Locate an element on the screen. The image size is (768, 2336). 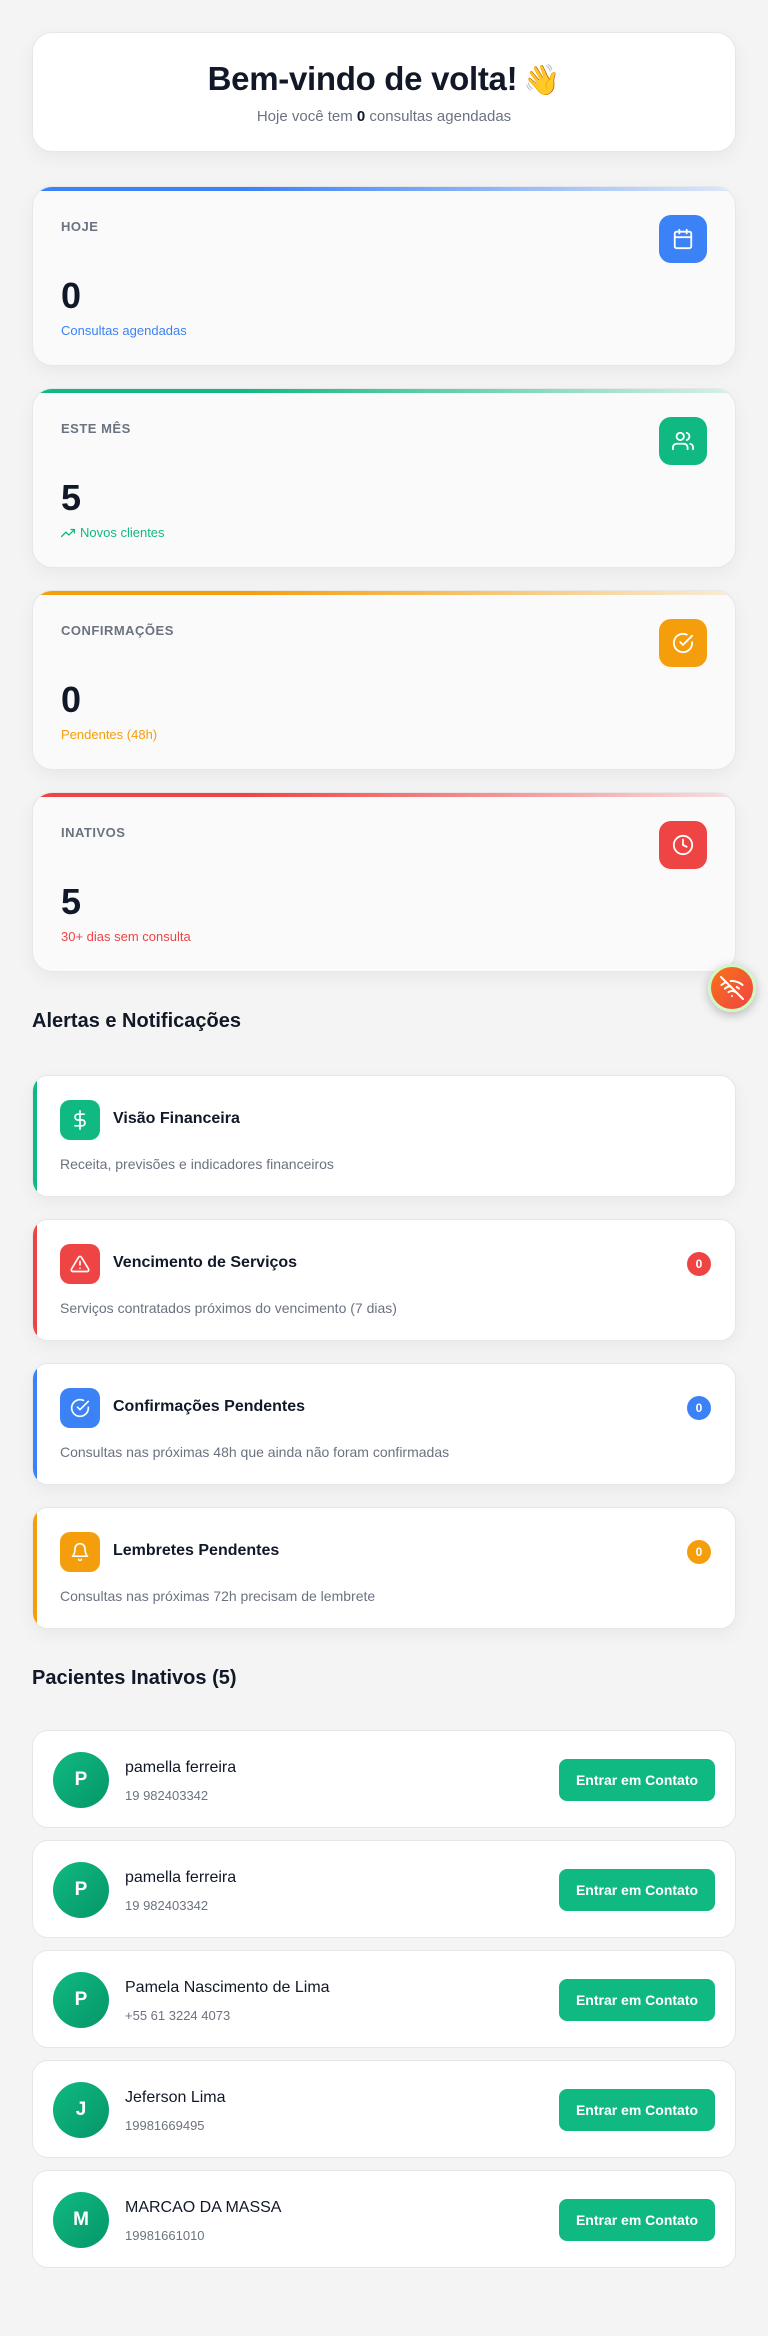
wifi-off-icon is located at coordinates (732, 988).